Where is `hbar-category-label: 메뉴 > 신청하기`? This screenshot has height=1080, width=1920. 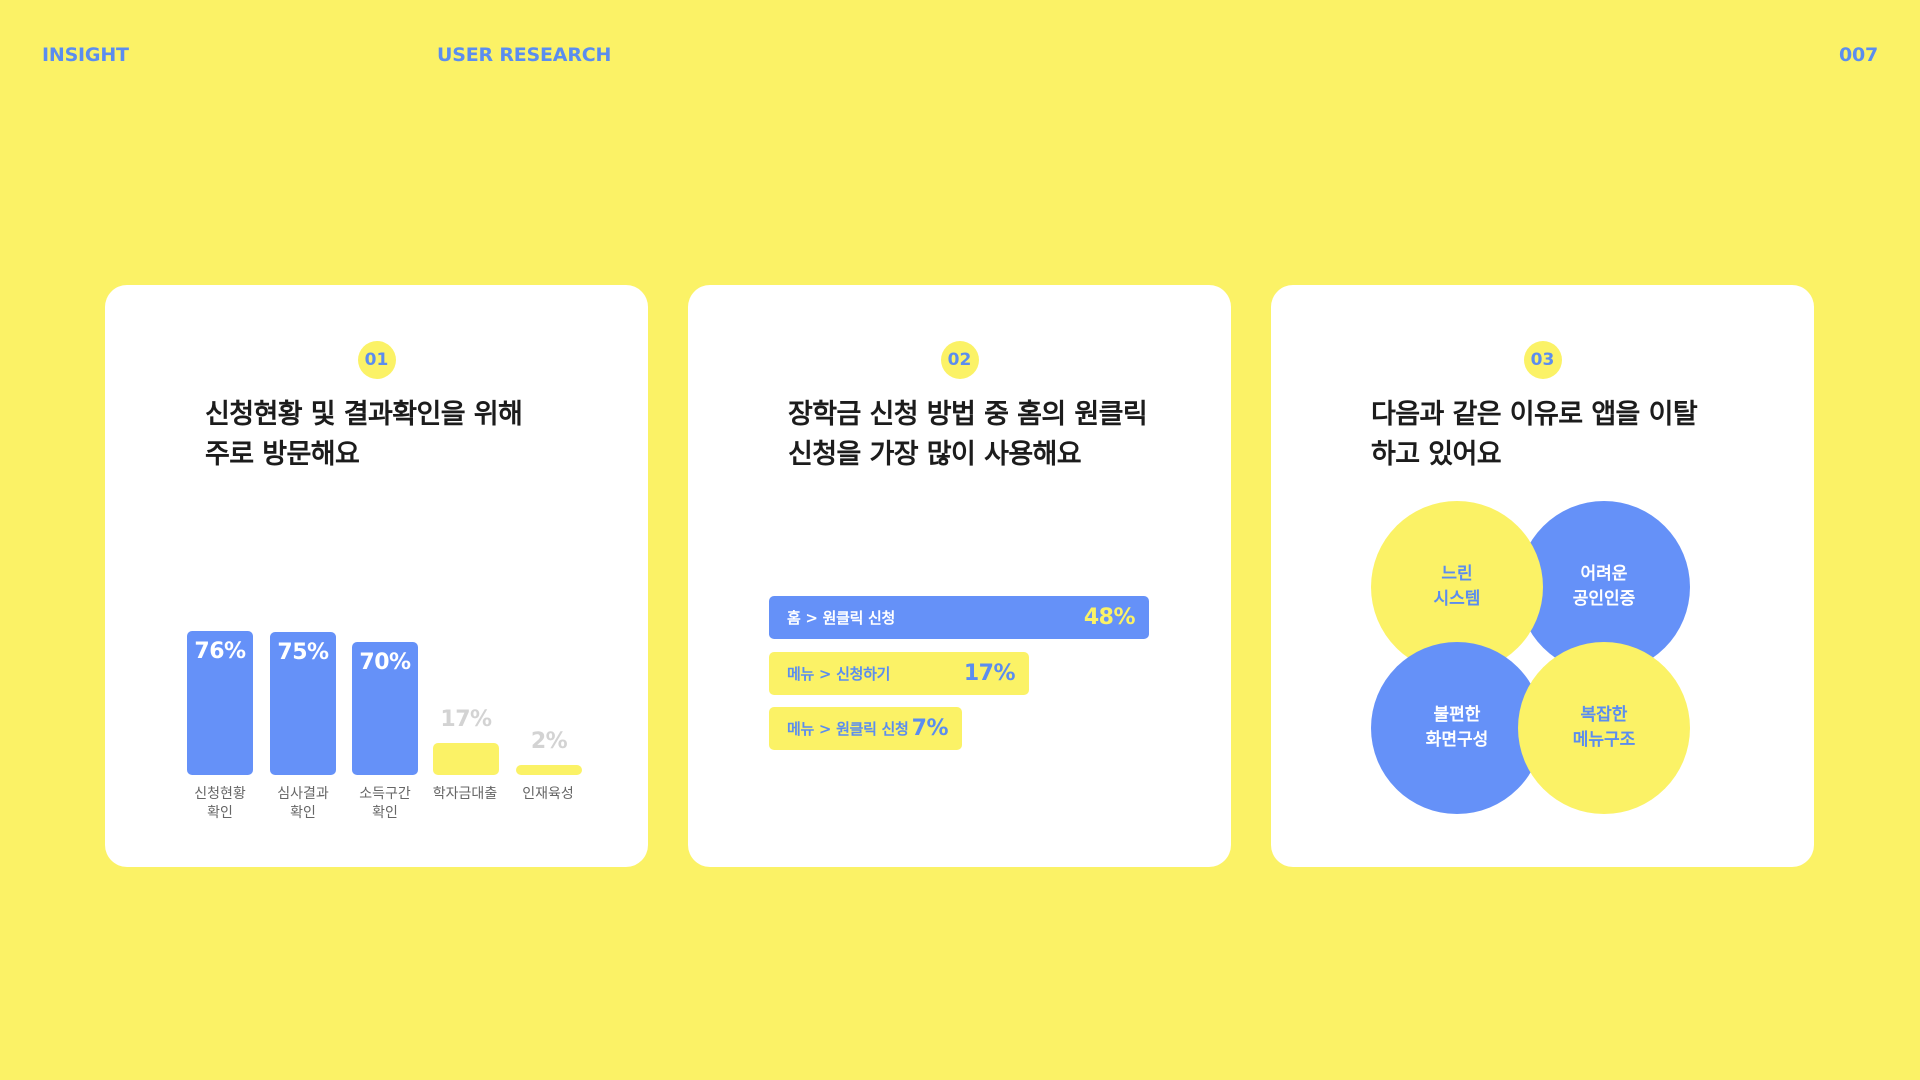 hbar-category-label: 메뉴 > 신청하기 is located at coordinates (839, 674).